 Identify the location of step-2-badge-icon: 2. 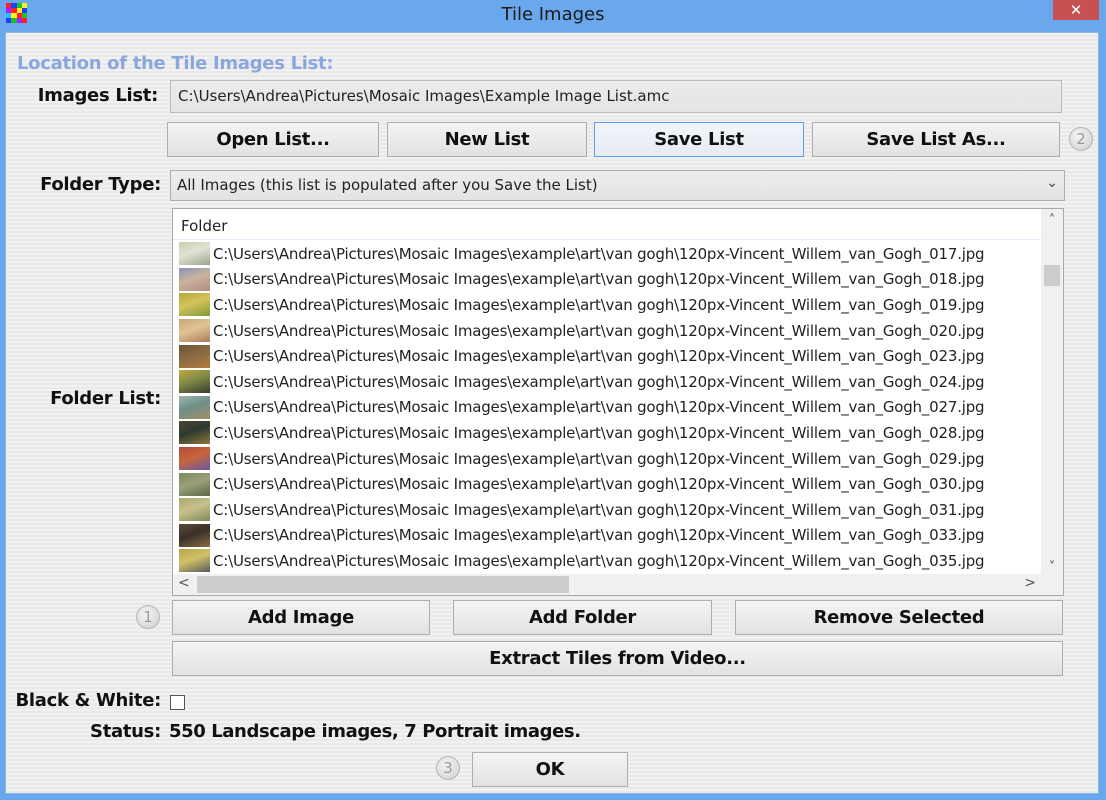
(1081, 139).